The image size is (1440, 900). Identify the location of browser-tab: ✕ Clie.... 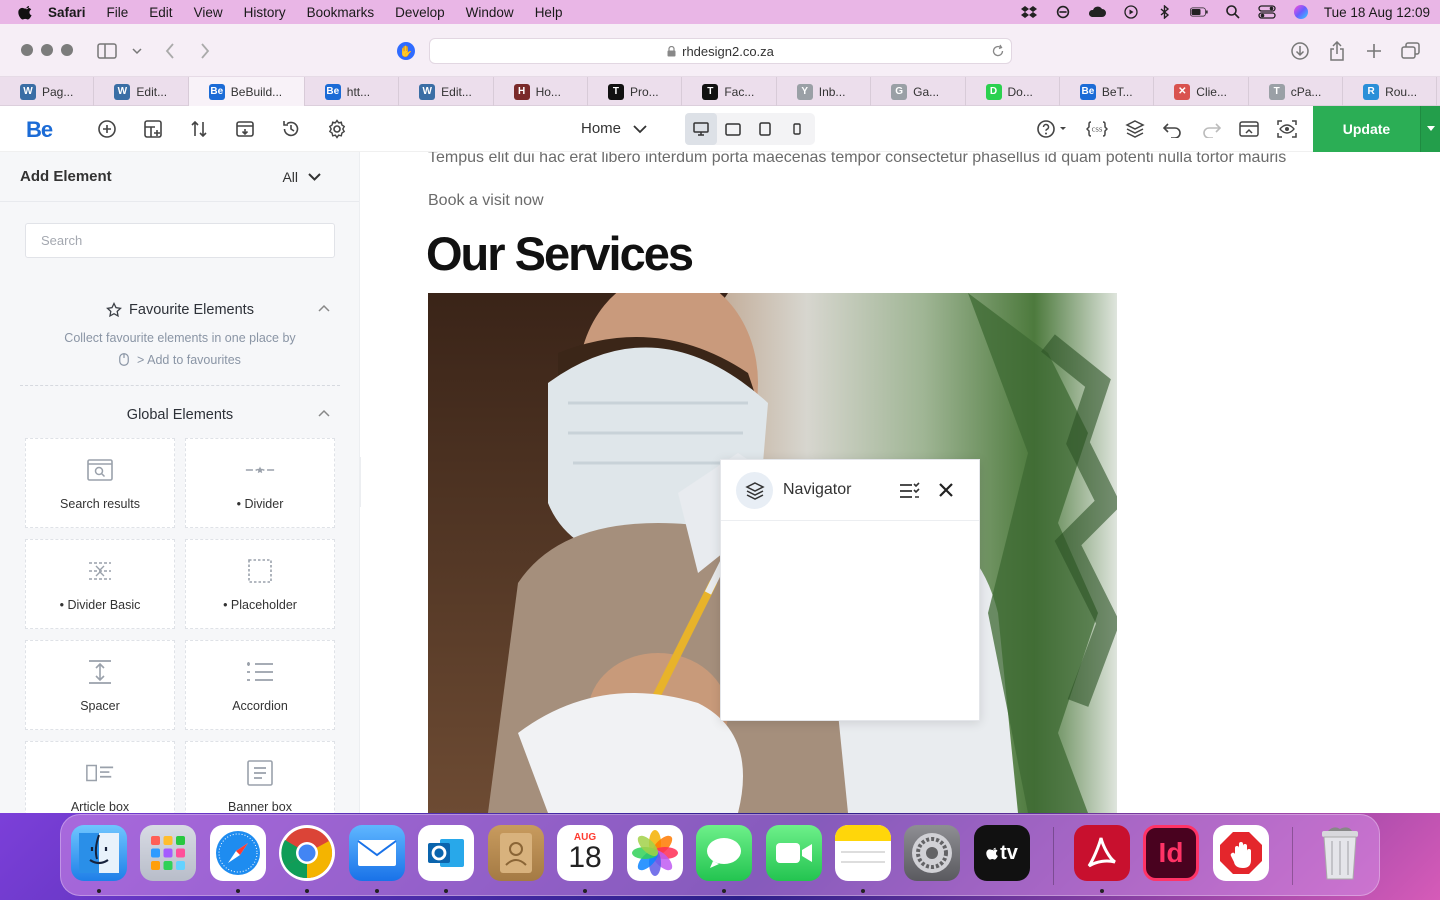
(1201, 91).